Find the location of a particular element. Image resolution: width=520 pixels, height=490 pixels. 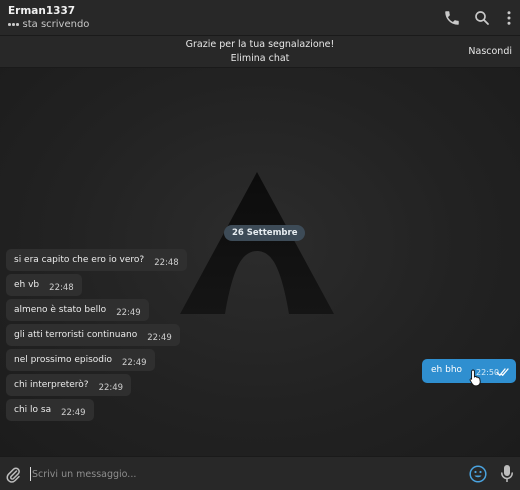

phone-icon is located at coordinates (452, 18).